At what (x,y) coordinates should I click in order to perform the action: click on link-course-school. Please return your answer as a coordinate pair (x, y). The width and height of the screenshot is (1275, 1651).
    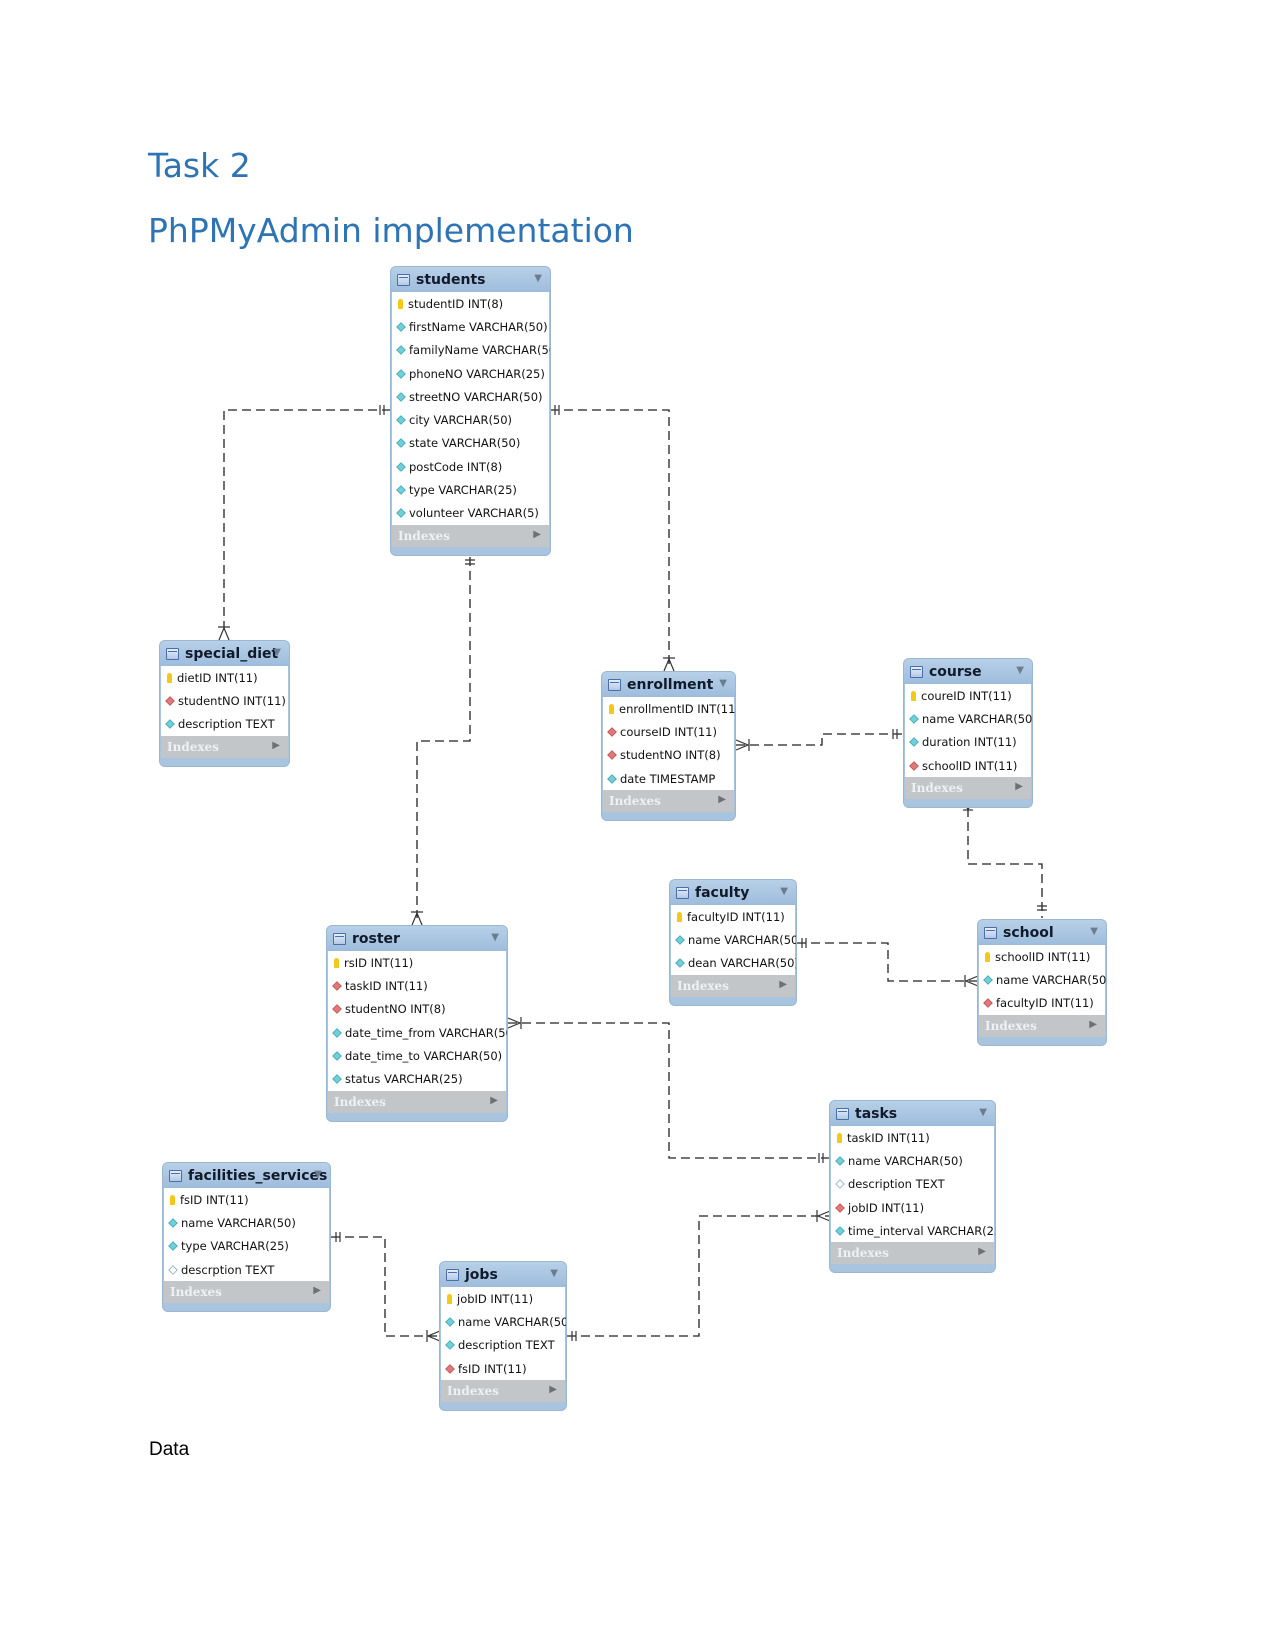
    Looking at the image, I should click on (1005, 863).